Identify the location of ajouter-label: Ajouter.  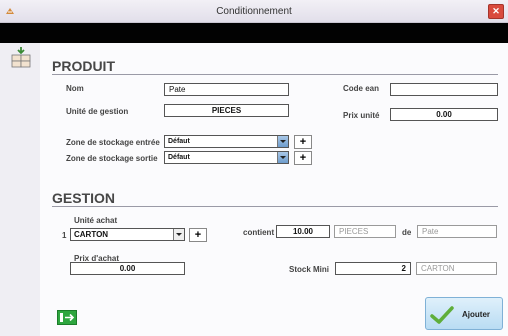
(476, 314).